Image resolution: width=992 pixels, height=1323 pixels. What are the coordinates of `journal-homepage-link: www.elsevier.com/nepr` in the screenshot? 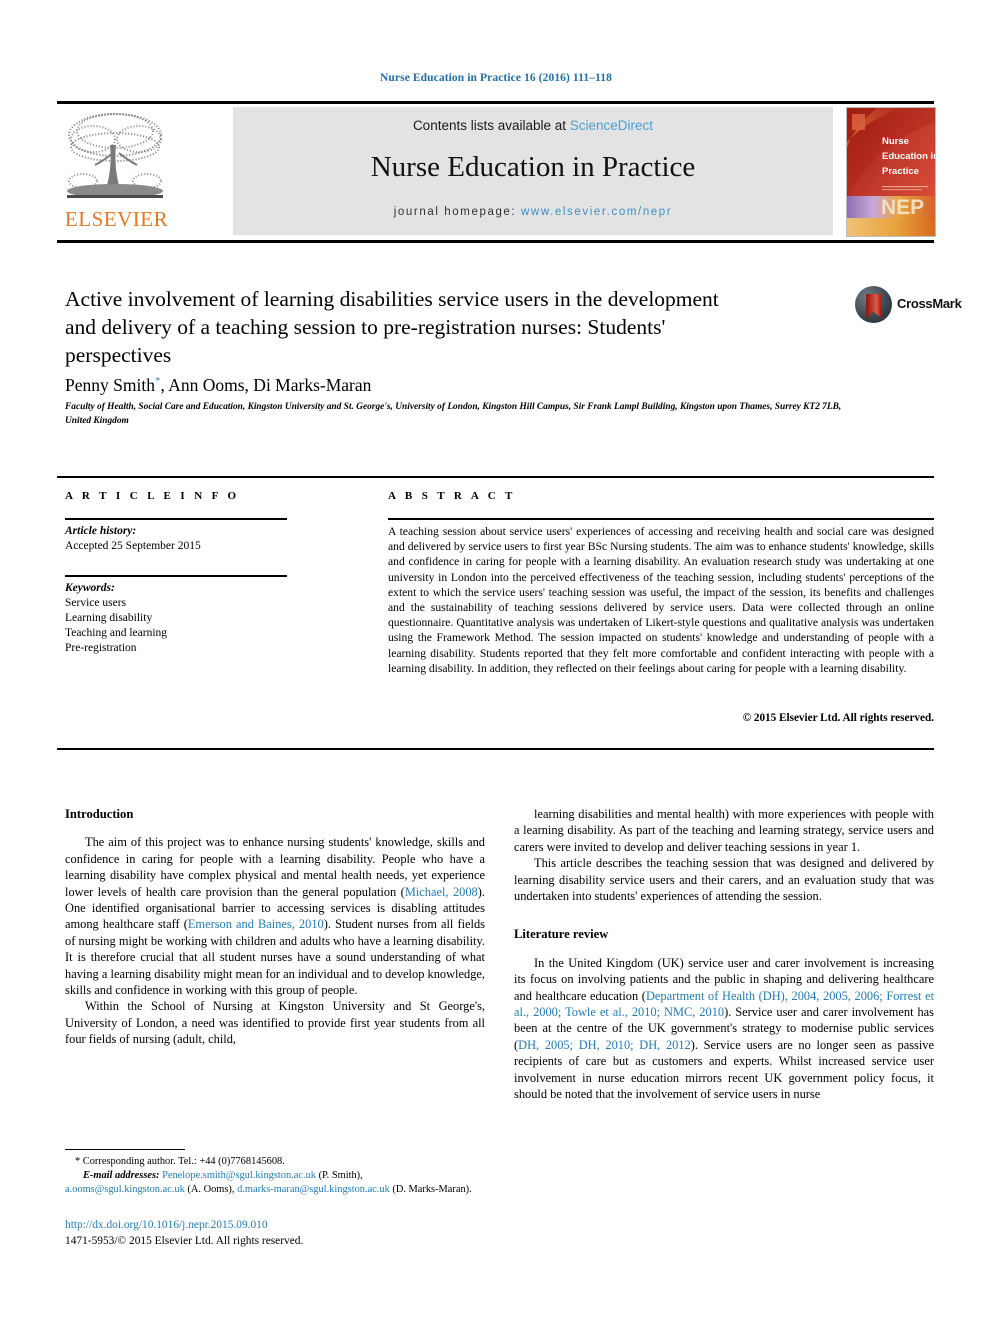 It's located at (596, 212).